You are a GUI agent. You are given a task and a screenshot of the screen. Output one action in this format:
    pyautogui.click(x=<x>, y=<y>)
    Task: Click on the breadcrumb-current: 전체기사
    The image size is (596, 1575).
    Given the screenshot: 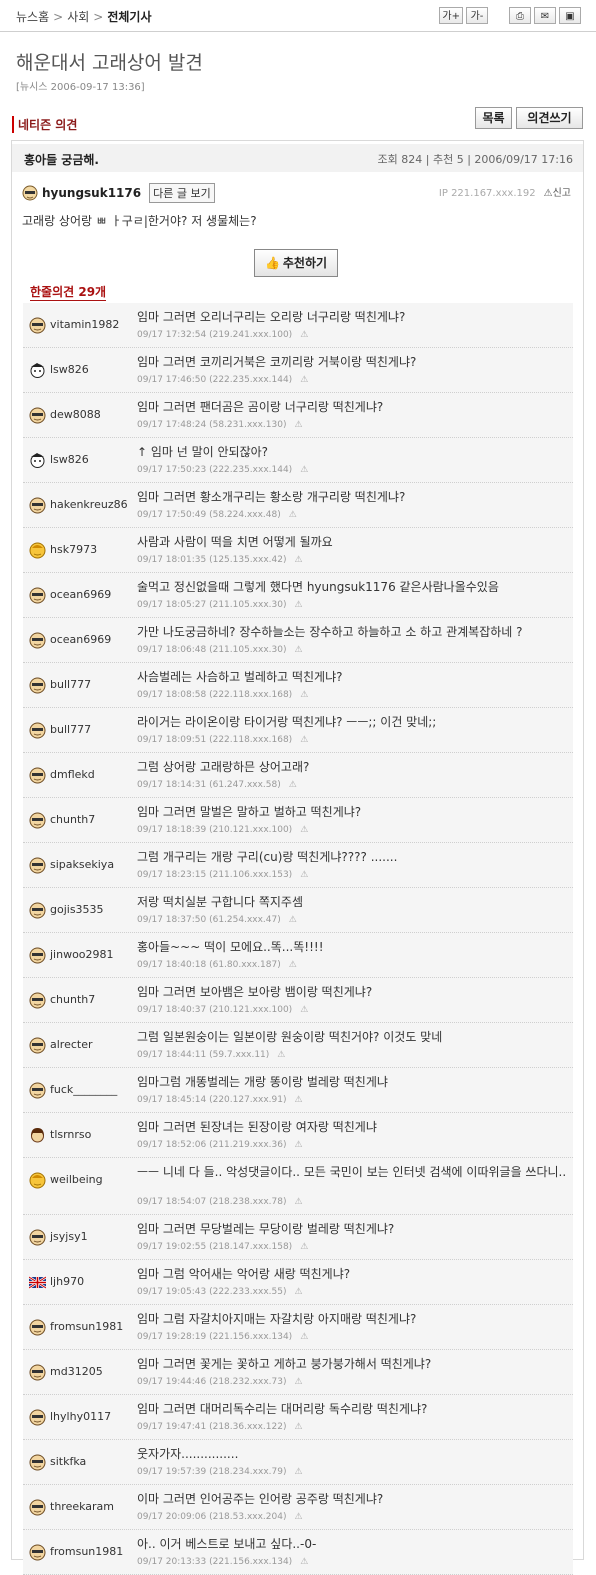 What is the action you would take?
    pyautogui.click(x=129, y=17)
    